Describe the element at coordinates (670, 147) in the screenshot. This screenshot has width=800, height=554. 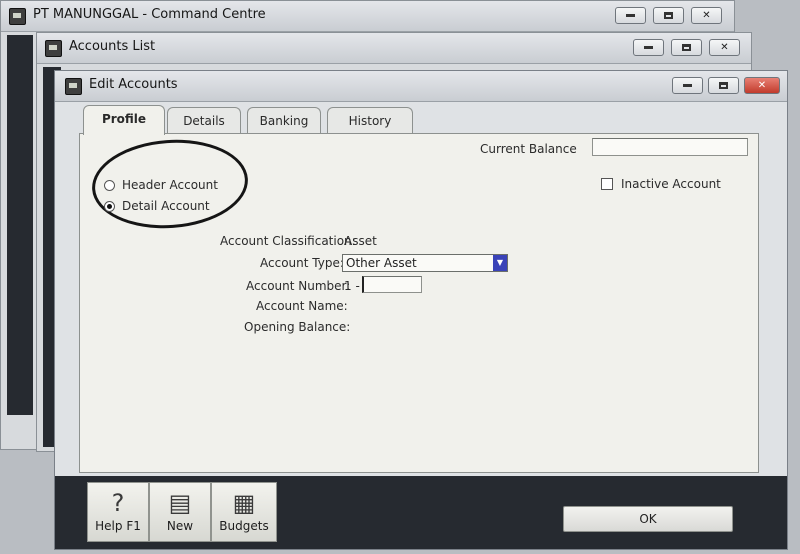
I see `current-balance-field` at that location.